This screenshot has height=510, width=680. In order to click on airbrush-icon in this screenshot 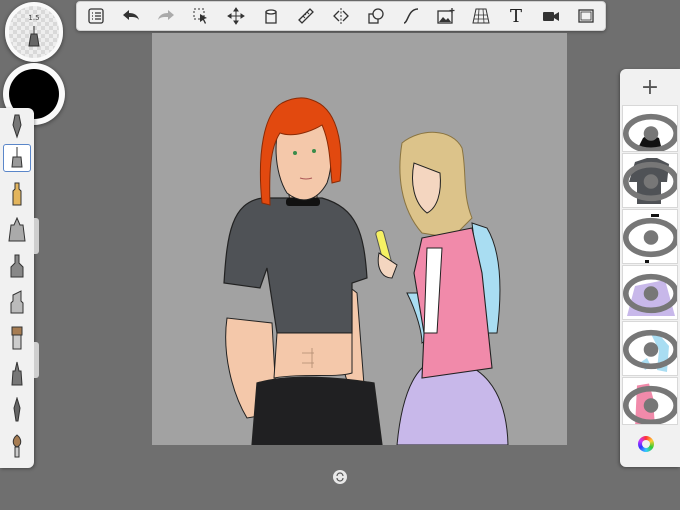, I will do `click(17, 230)`.